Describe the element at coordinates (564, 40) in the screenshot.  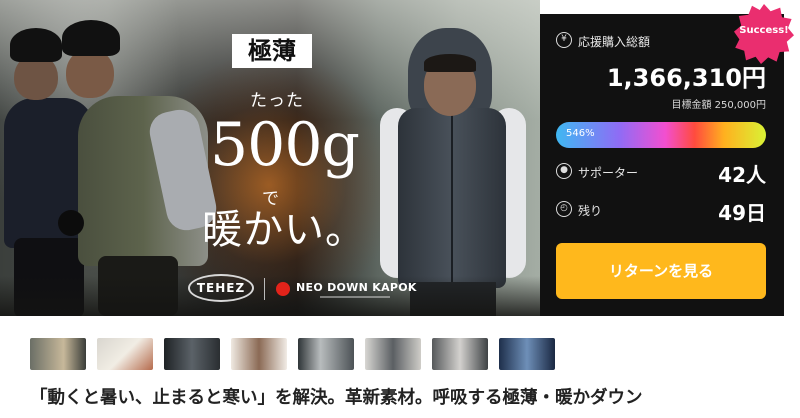
I see `yen-icon: ¥` at that location.